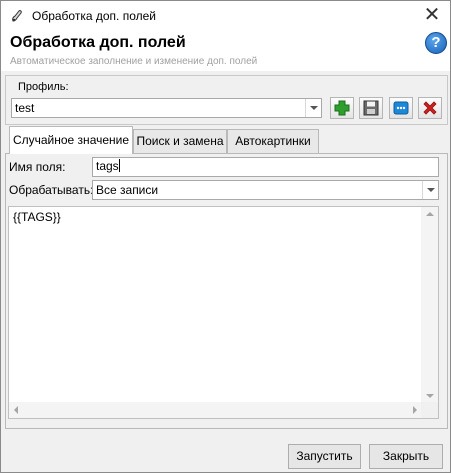 Image resolution: width=451 pixels, height=473 pixels. What do you see at coordinates (94, 16) in the screenshot?
I see `window-title: Обработка доп. полей` at bounding box center [94, 16].